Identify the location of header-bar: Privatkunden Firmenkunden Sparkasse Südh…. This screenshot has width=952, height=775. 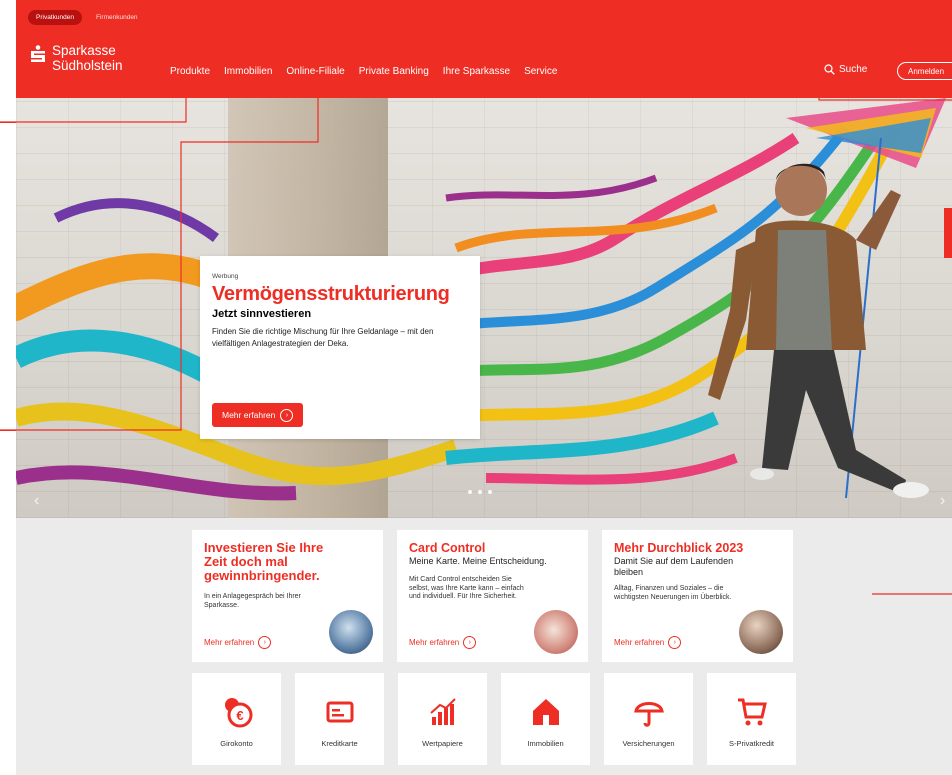
(484, 49).